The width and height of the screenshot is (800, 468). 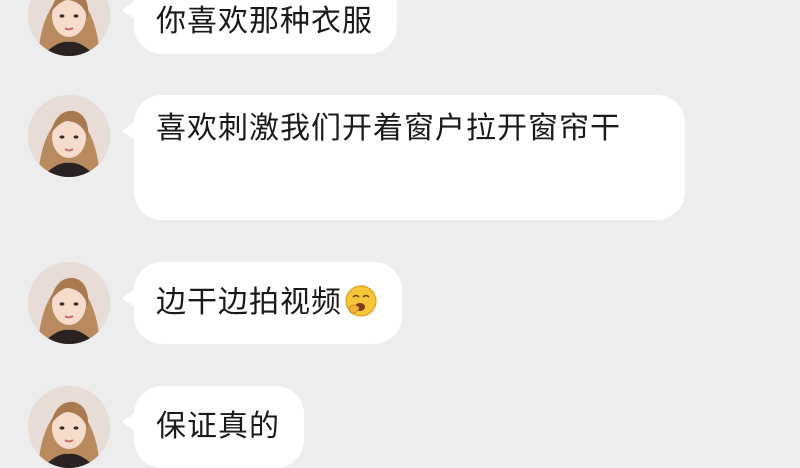 What do you see at coordinates (388, 128) in the screenshot?
I see `message-text: 喜欢刺激我们开着窗户拉开窗帘干` at bounding box center [388, 128].